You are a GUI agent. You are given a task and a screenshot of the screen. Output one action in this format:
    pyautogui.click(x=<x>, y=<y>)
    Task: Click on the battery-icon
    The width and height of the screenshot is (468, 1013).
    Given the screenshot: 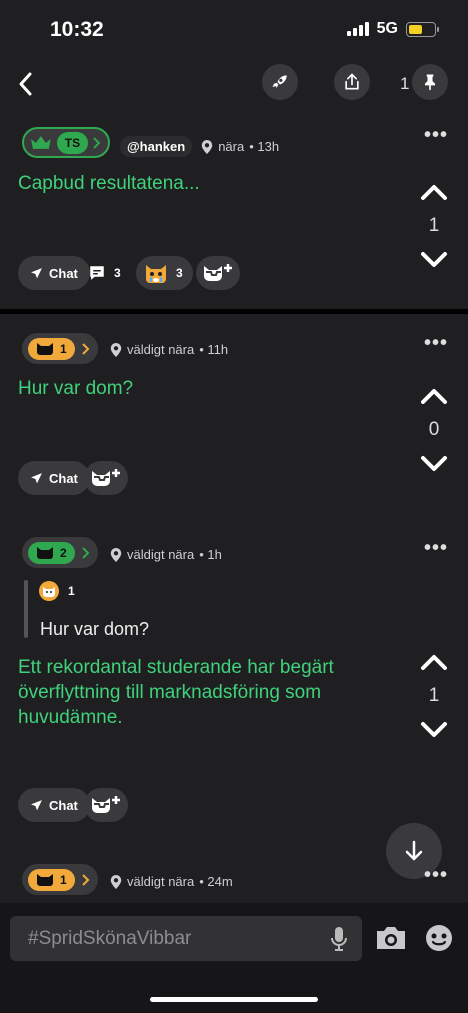 What is the action you would take?
    pyautogui.click(x=422, y=29)
    